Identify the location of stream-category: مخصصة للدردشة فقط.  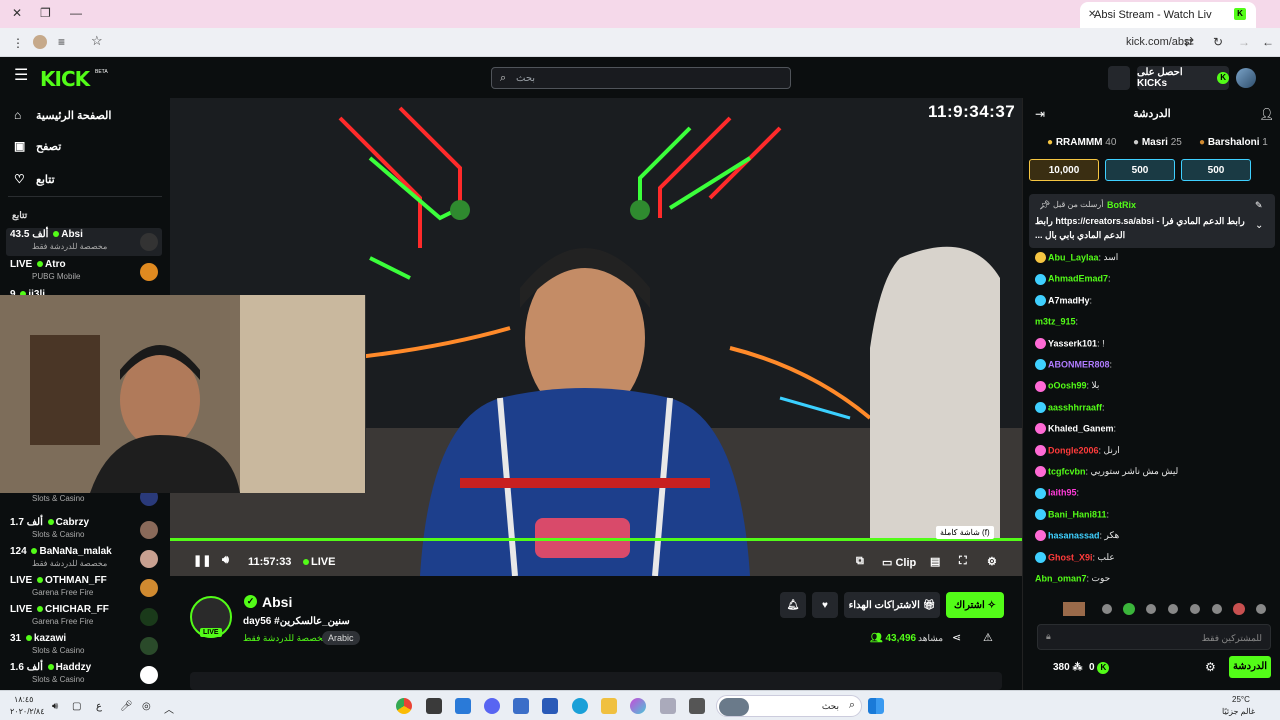
(285, 638).